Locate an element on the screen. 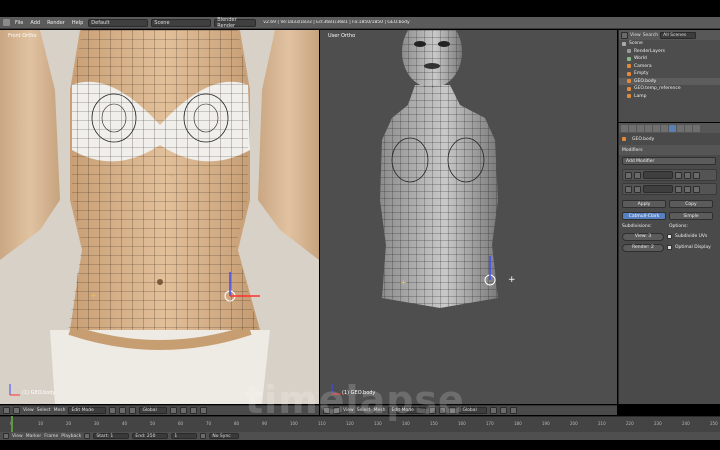  pivot-icon is located at coordinates (123, 410).